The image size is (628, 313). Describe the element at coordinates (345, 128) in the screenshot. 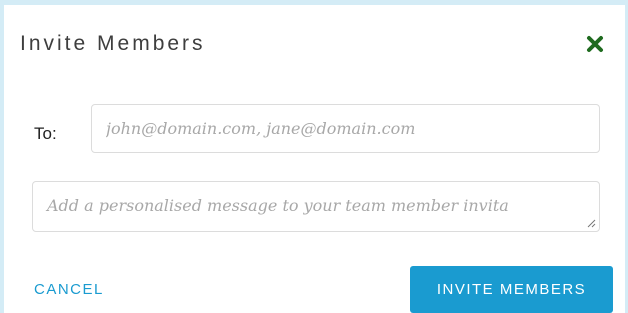

I see `to-email-input` at that location.